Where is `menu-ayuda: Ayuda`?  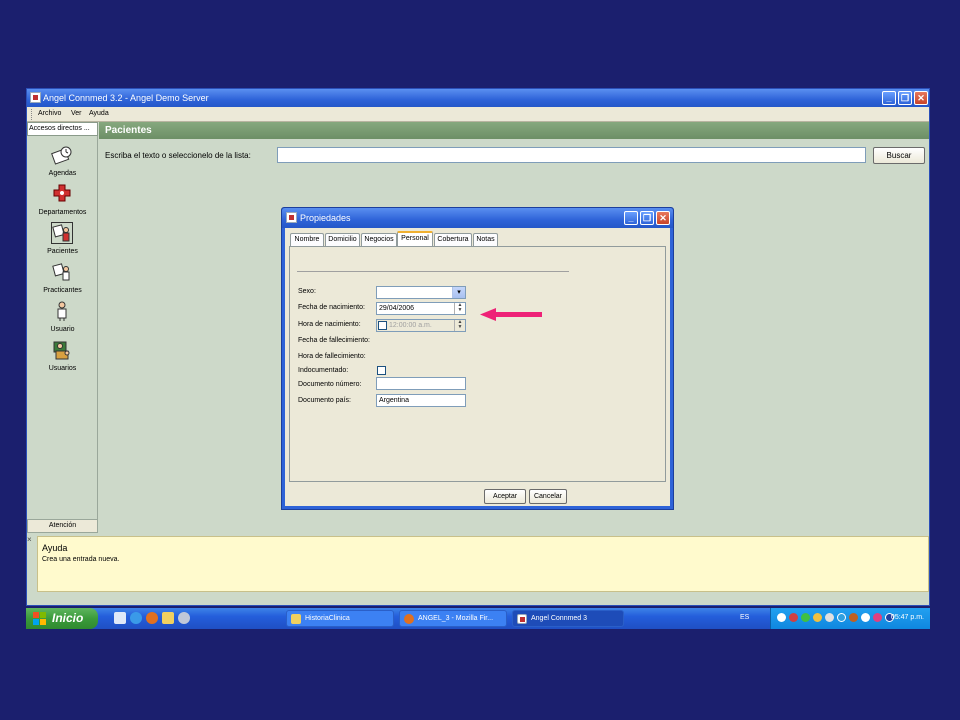 menu-ayuda: Ayuda is located at coordinates (99, 113).